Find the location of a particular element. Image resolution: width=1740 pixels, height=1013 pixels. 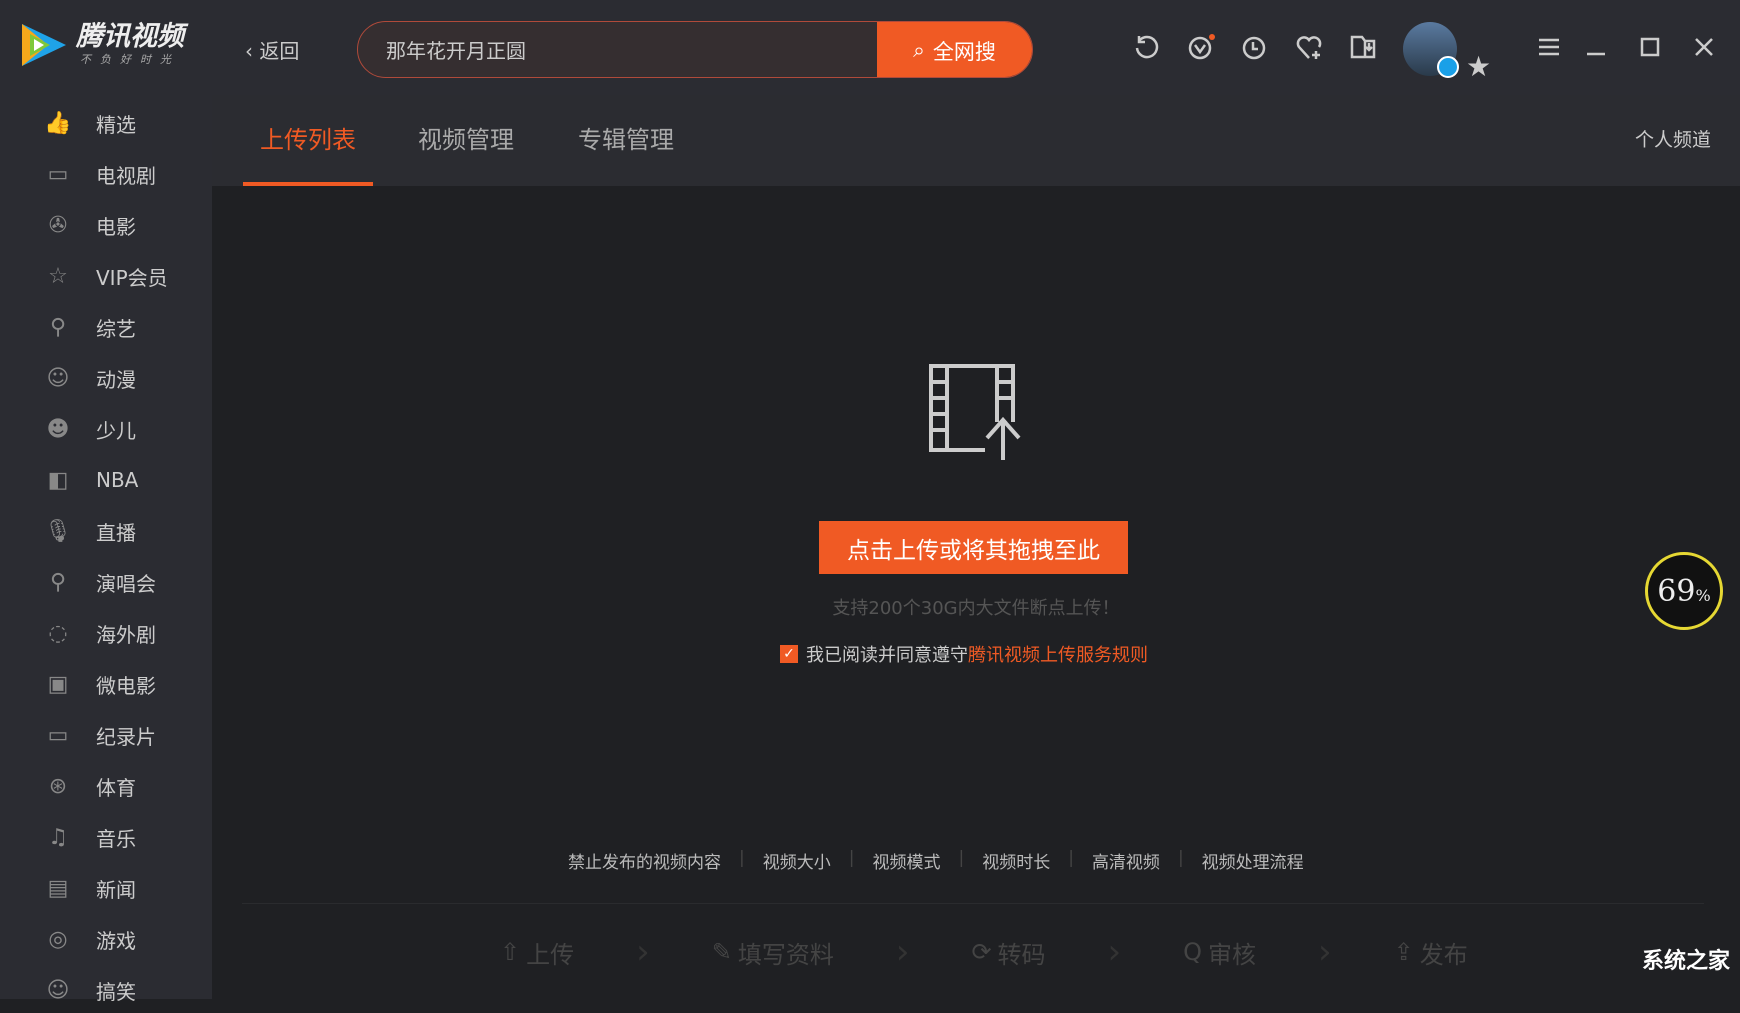

step-label: 审核 is located at coordinates (1232, 954).